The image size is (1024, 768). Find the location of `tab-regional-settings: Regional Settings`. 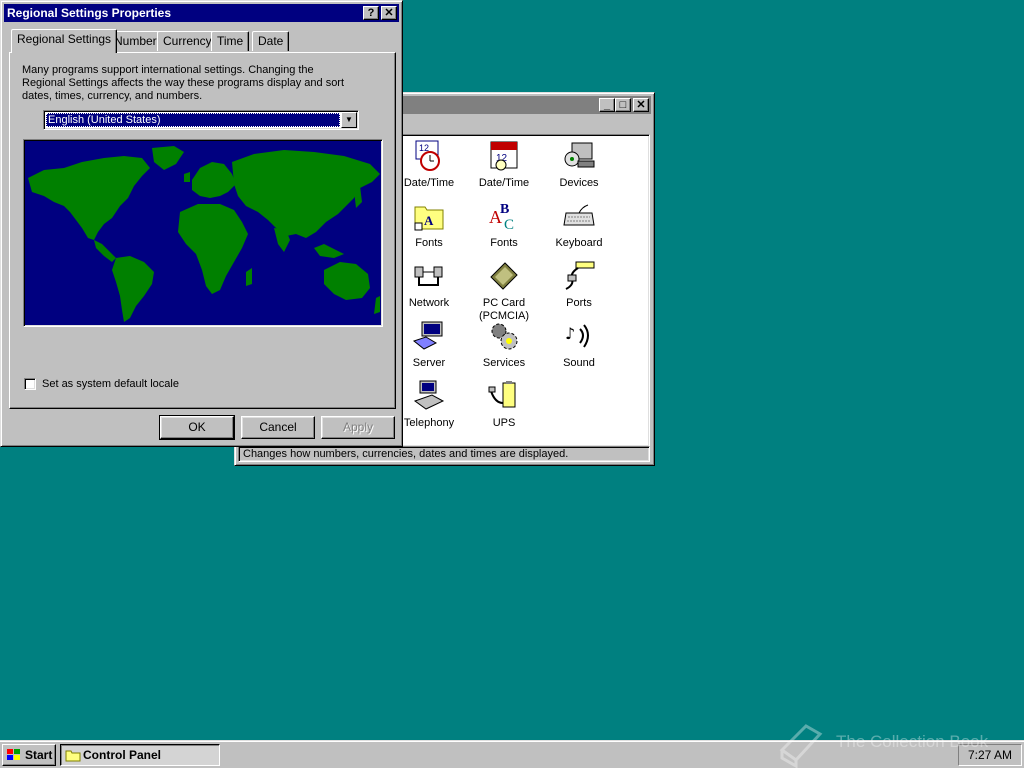

tab-regional-settings: Regional Settings is located at coordinates (64, 41).